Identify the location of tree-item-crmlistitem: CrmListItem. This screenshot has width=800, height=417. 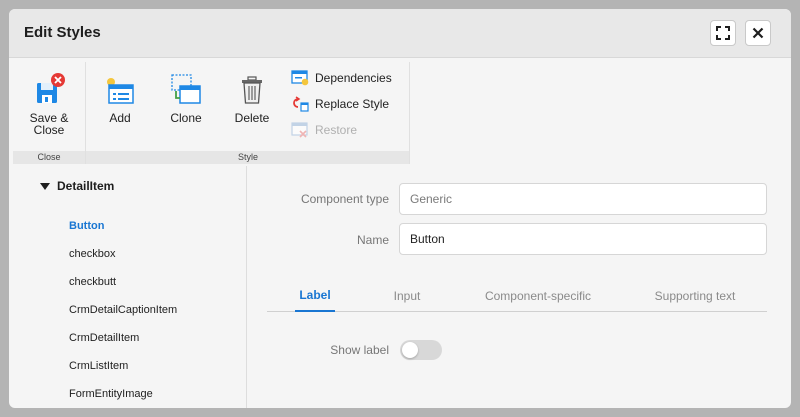
(98, 366).